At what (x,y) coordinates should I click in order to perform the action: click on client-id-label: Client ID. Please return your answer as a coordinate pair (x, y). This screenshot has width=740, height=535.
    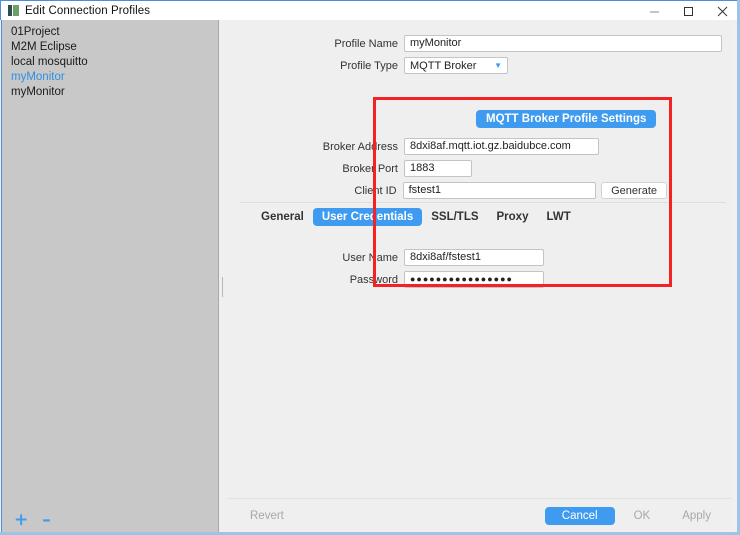
    Looking at the image, I should click on (375, 190).